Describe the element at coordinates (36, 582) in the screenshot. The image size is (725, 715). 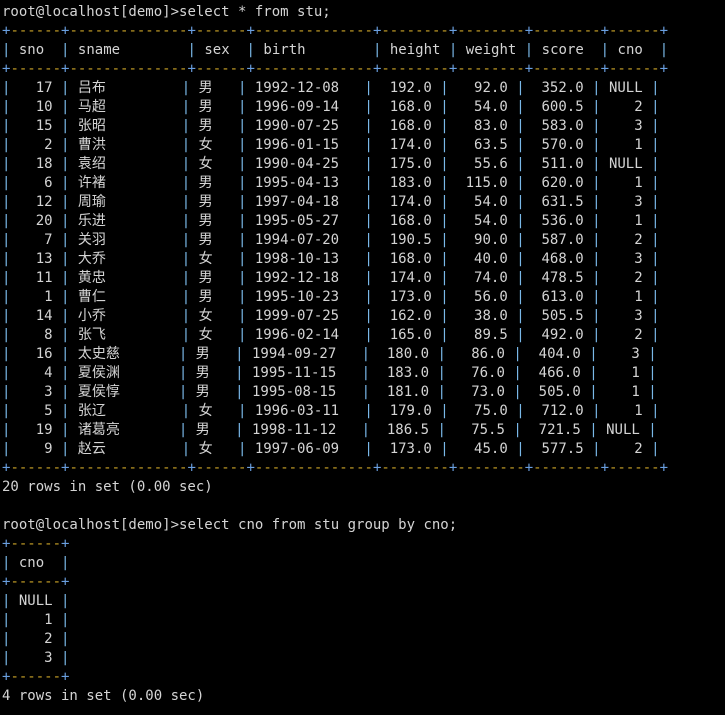
I see `table-rule-mid-q2: +------+` at that location.